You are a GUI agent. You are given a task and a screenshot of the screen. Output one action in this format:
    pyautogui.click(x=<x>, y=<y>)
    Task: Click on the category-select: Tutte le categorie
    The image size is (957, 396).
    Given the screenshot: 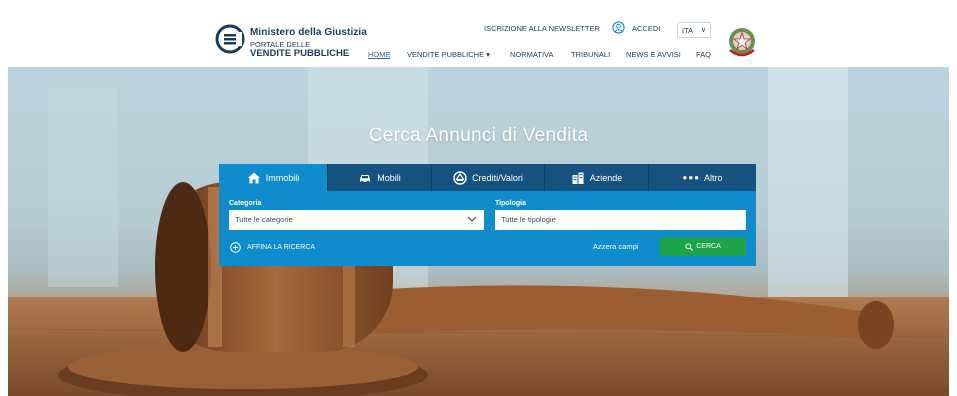 What is the action you would take?
    pyautogui.click(x=356, y=220)
    